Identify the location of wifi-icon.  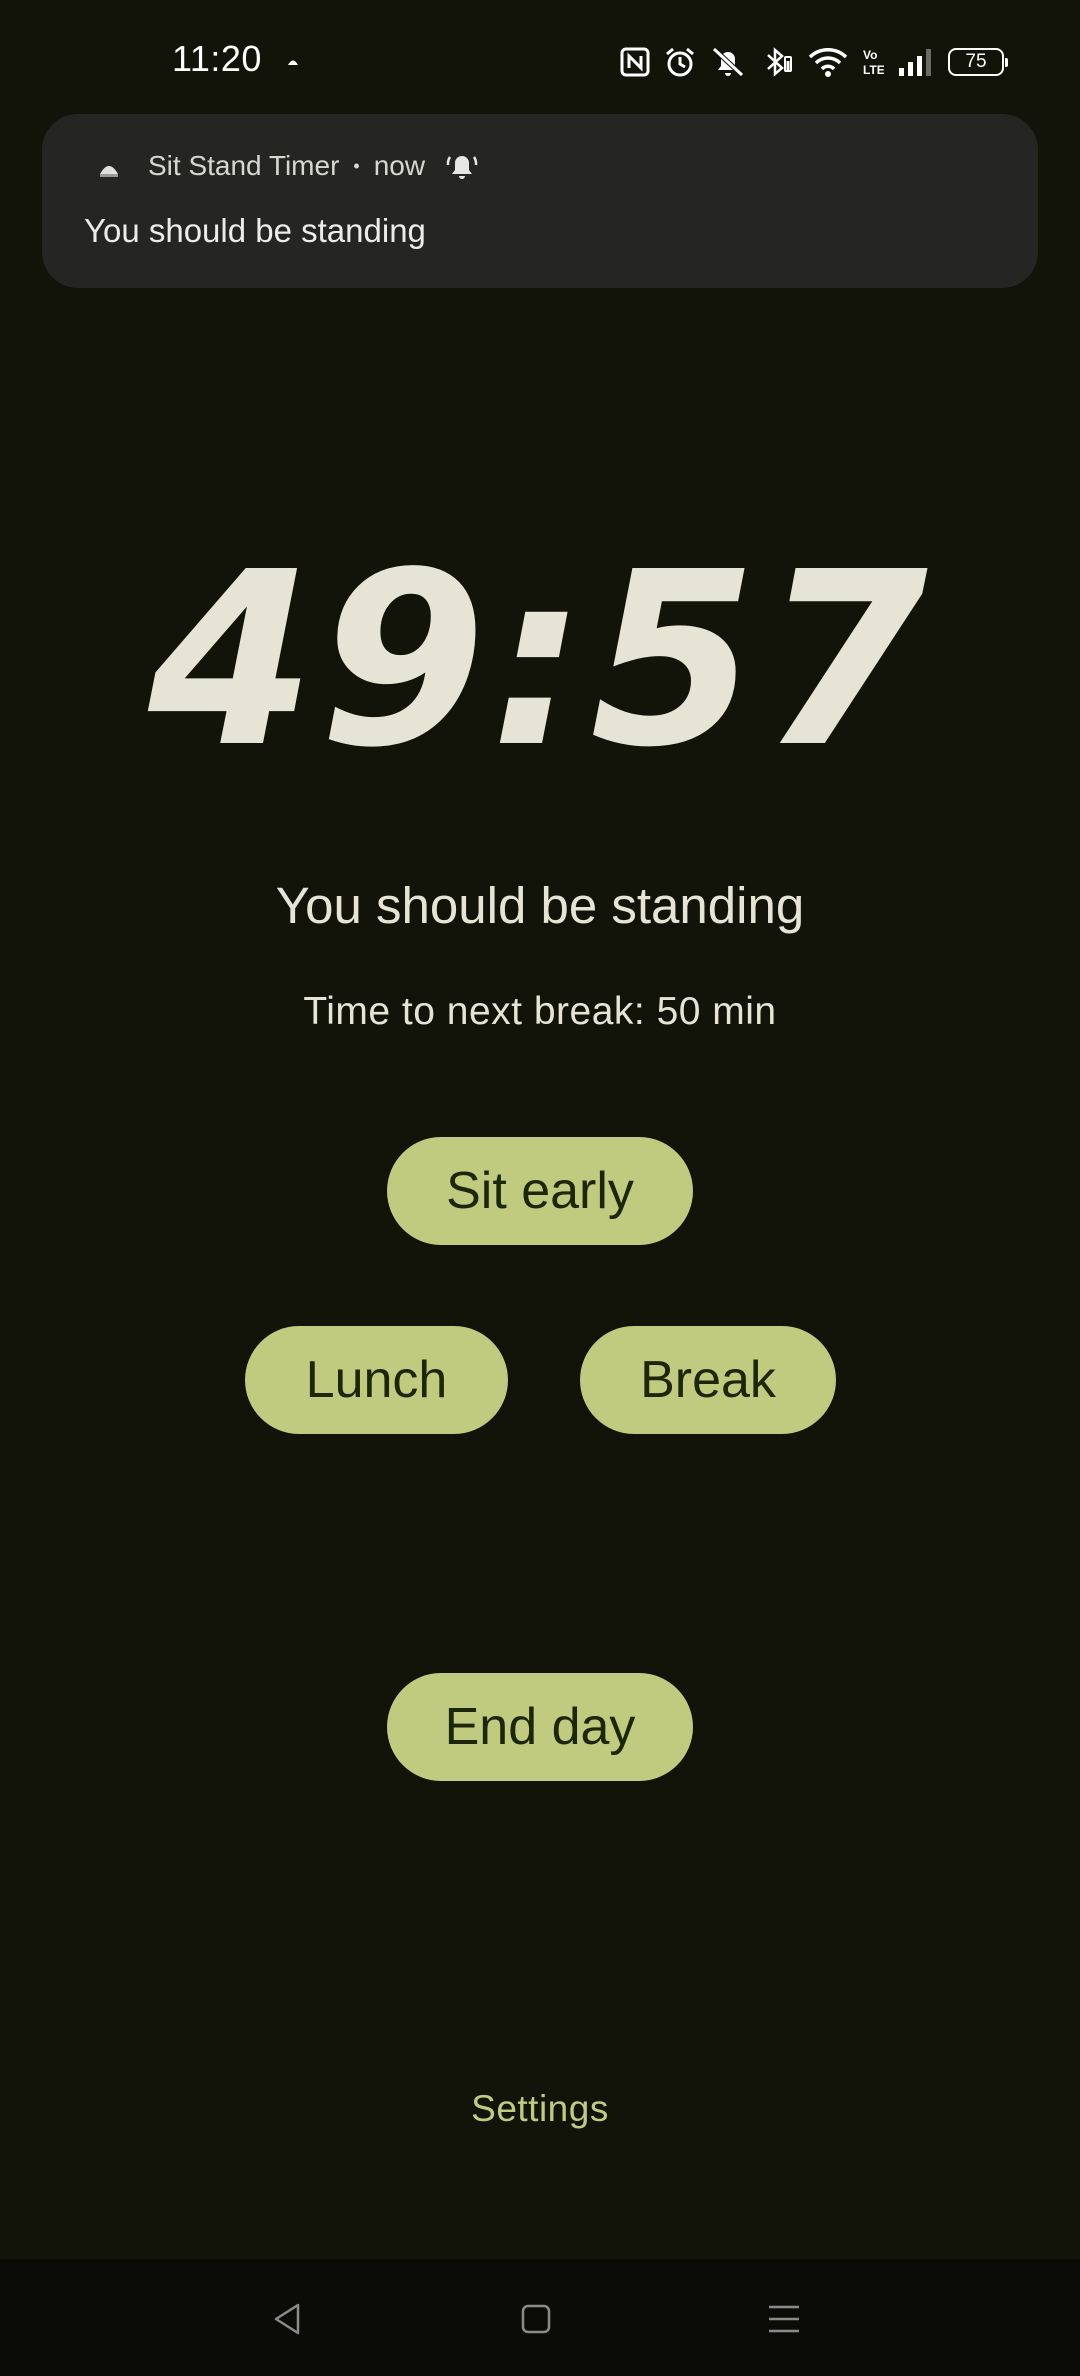
(828, 62).